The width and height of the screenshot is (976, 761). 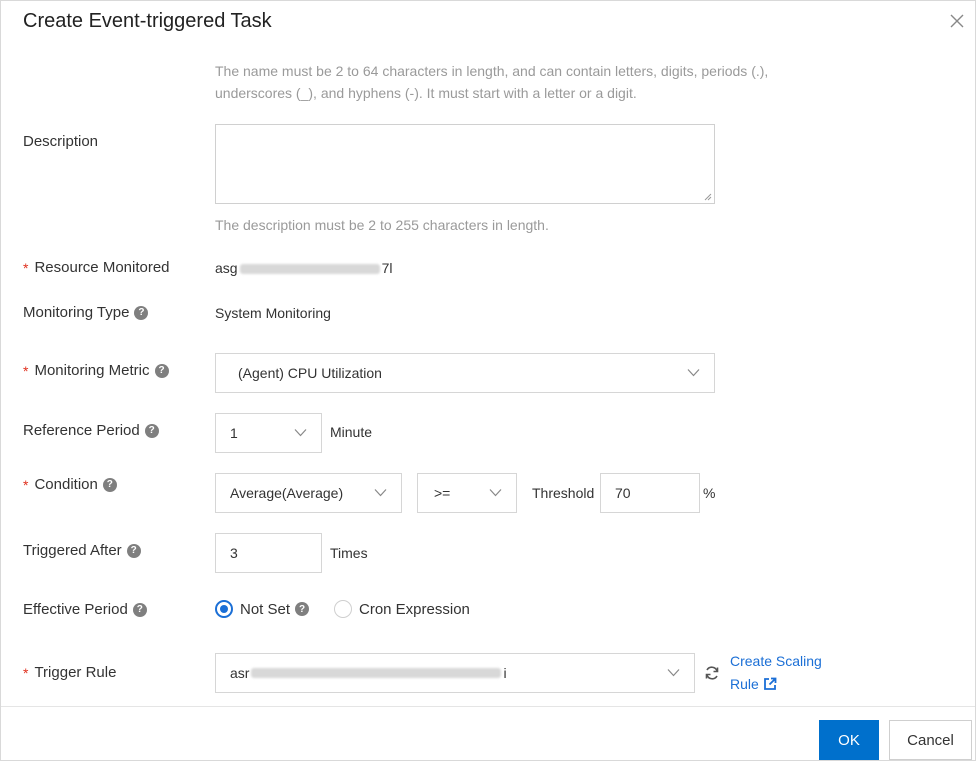 I want to click on effective-period-cron-radio: Cron Expression, so click(x=402, y=609).